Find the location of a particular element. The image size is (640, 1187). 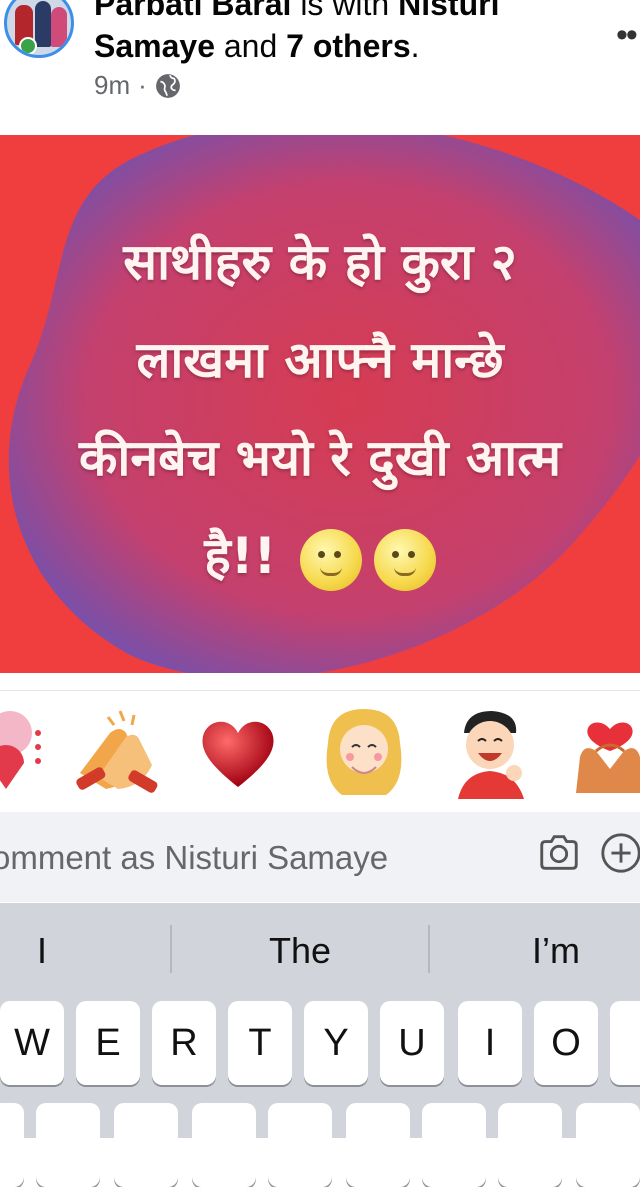

moon-emojis is located at coordinates (367, 559).